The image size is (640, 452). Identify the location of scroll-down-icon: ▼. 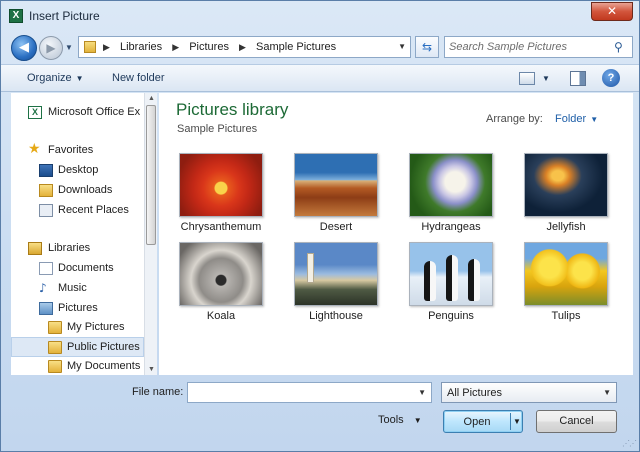
(151, 369).